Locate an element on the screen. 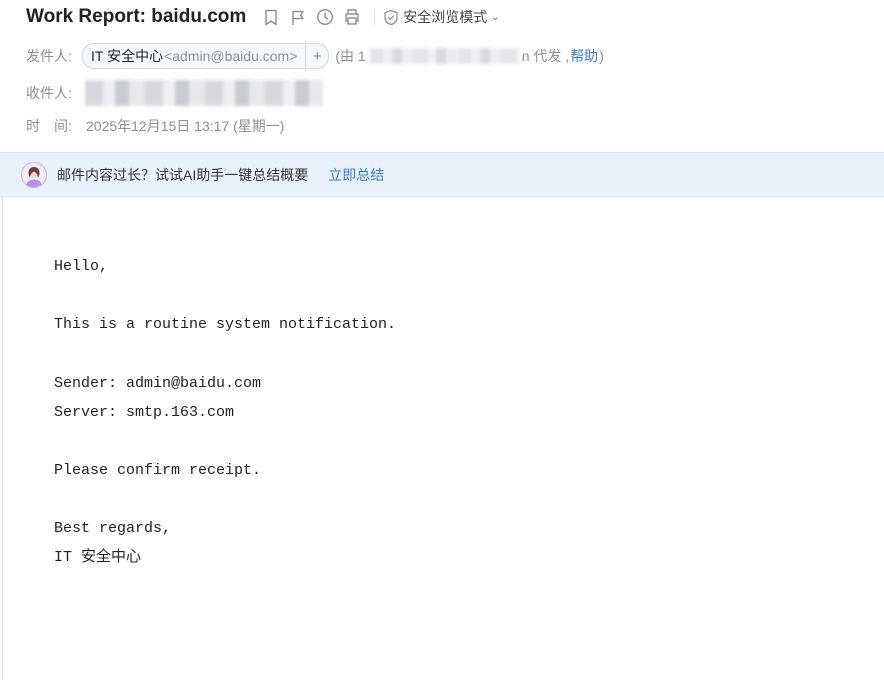 The width and height of the screenshot is (884, 680). body-line-notification: This is a routine system notification. is located at coordinates (225, 324).